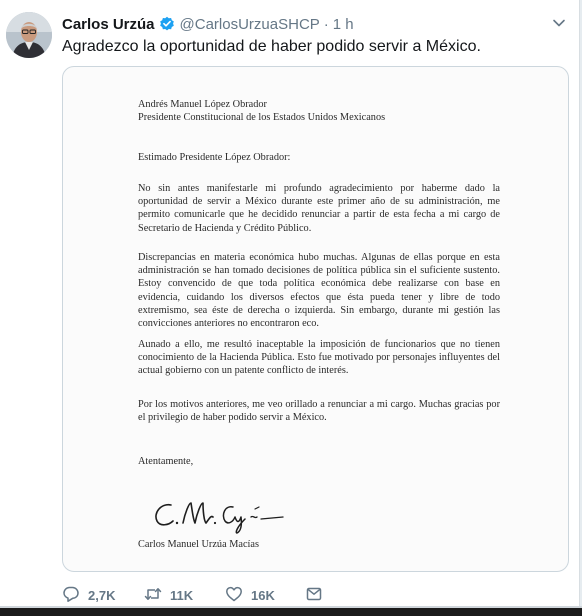  Describe the element at coordinates (250, 595) in the screenshot. I see `like-button: 16K` at that location.